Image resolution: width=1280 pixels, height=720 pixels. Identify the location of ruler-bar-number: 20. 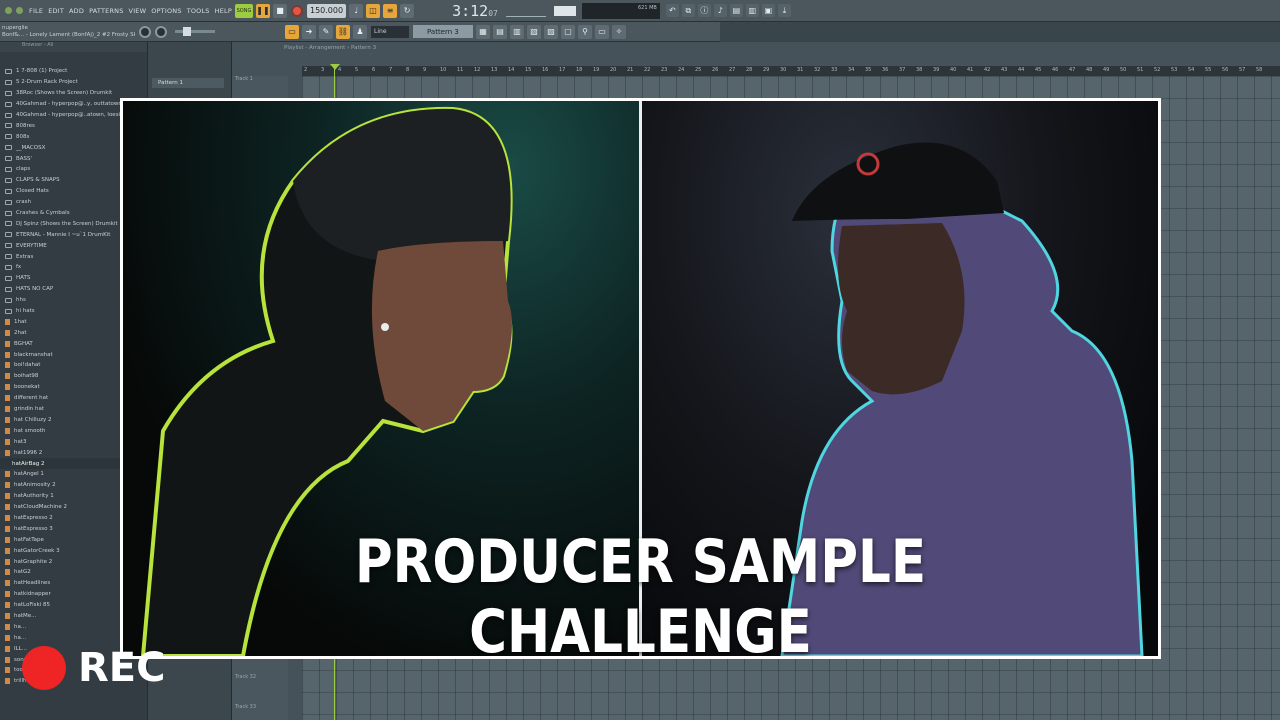
(613, 70).